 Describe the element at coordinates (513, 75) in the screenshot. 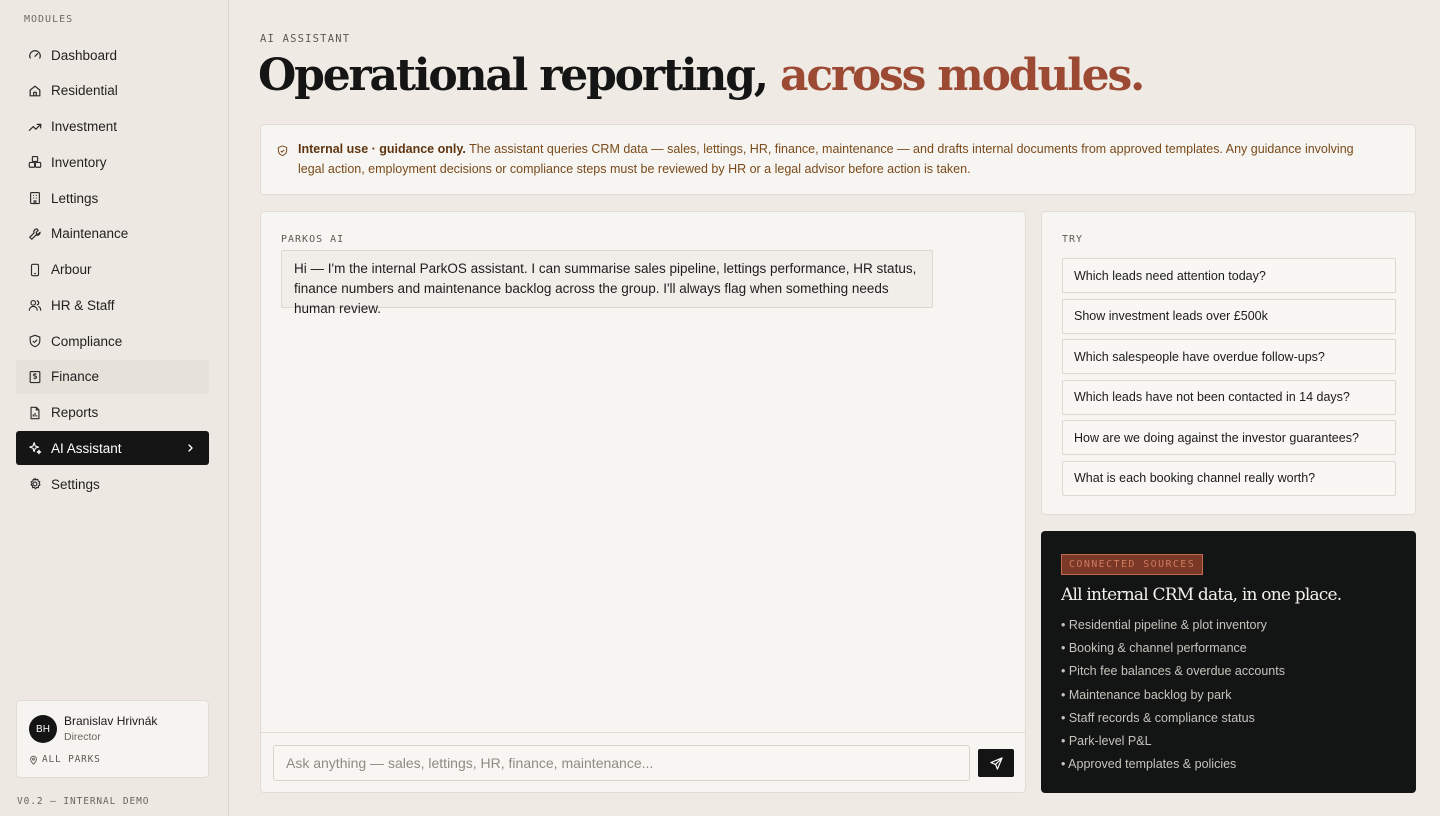

I see `page-title-main: Operational reporting,` at that location.